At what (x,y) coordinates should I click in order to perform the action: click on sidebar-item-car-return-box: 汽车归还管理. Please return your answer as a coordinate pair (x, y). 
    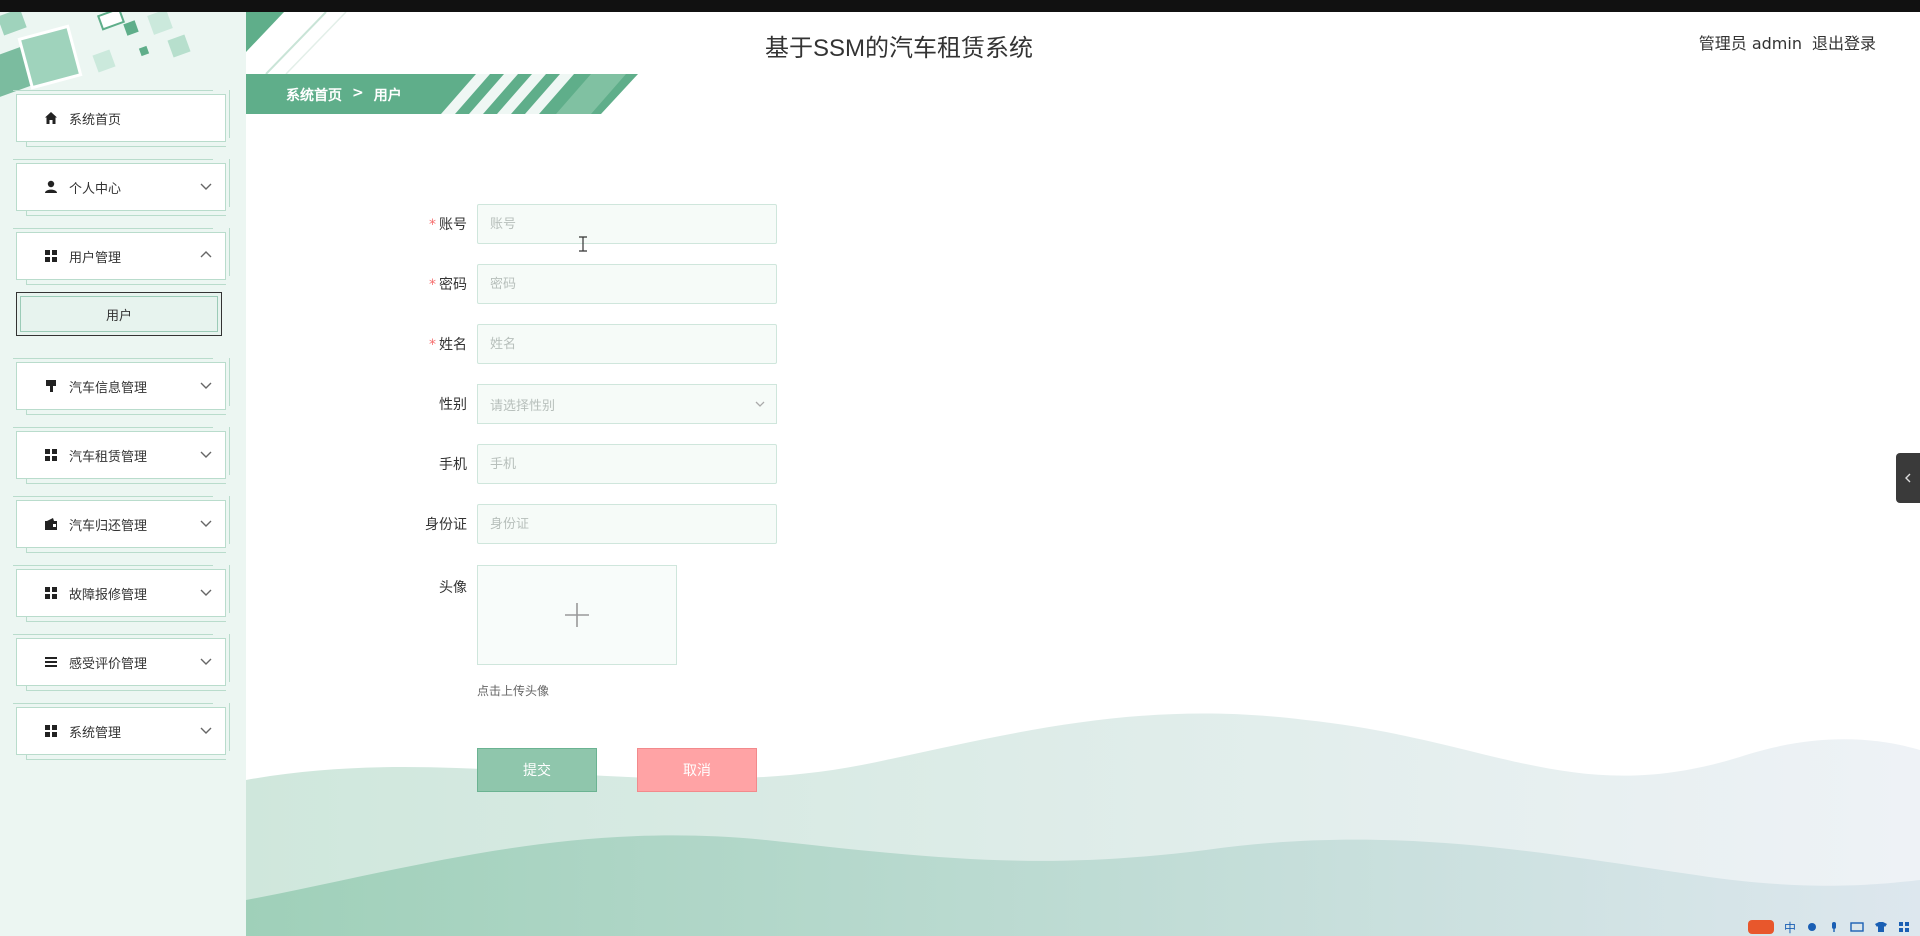
    Looking at the image, I should click on (121, 522).